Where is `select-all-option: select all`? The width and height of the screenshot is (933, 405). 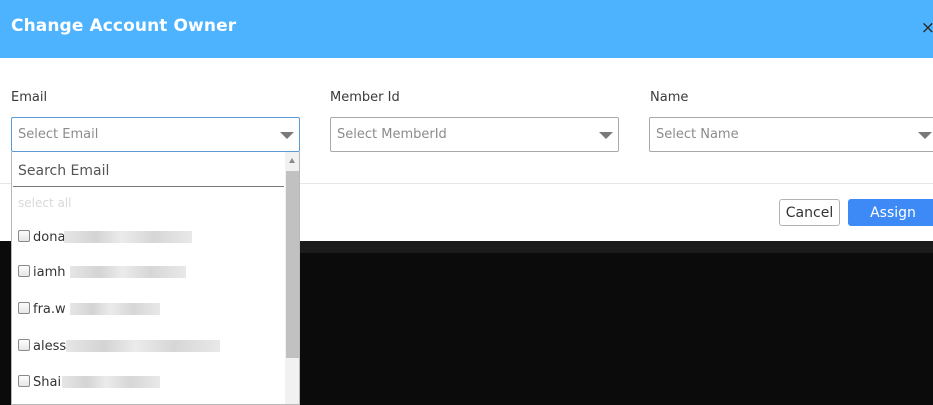
select-all-option: select all is located at coordinates (45, 203).